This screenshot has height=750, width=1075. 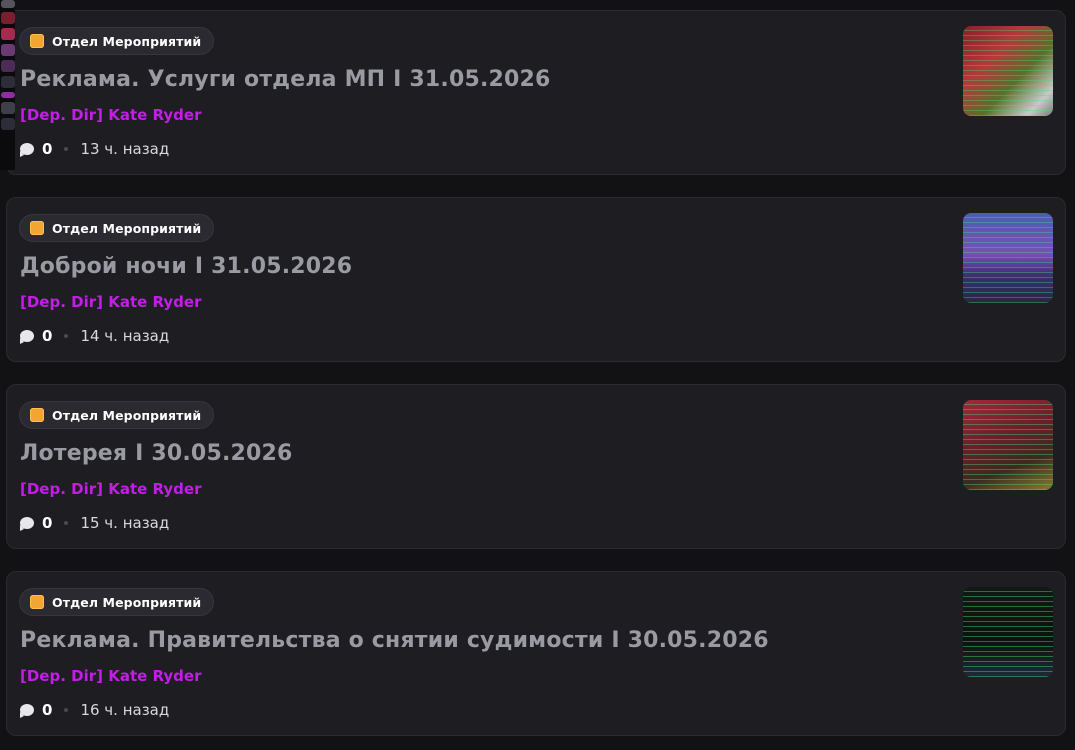 I want to click on post-meta: 0 14 ч. назад, so click(x=94, y=336).